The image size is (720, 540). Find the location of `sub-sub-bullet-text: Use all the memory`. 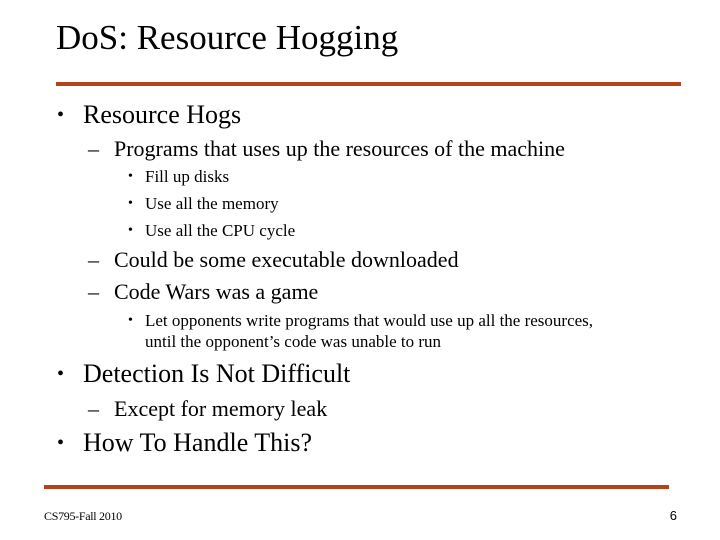

sub-sub-bullet-text: Use all the memory is located at coordinates (212, 203).